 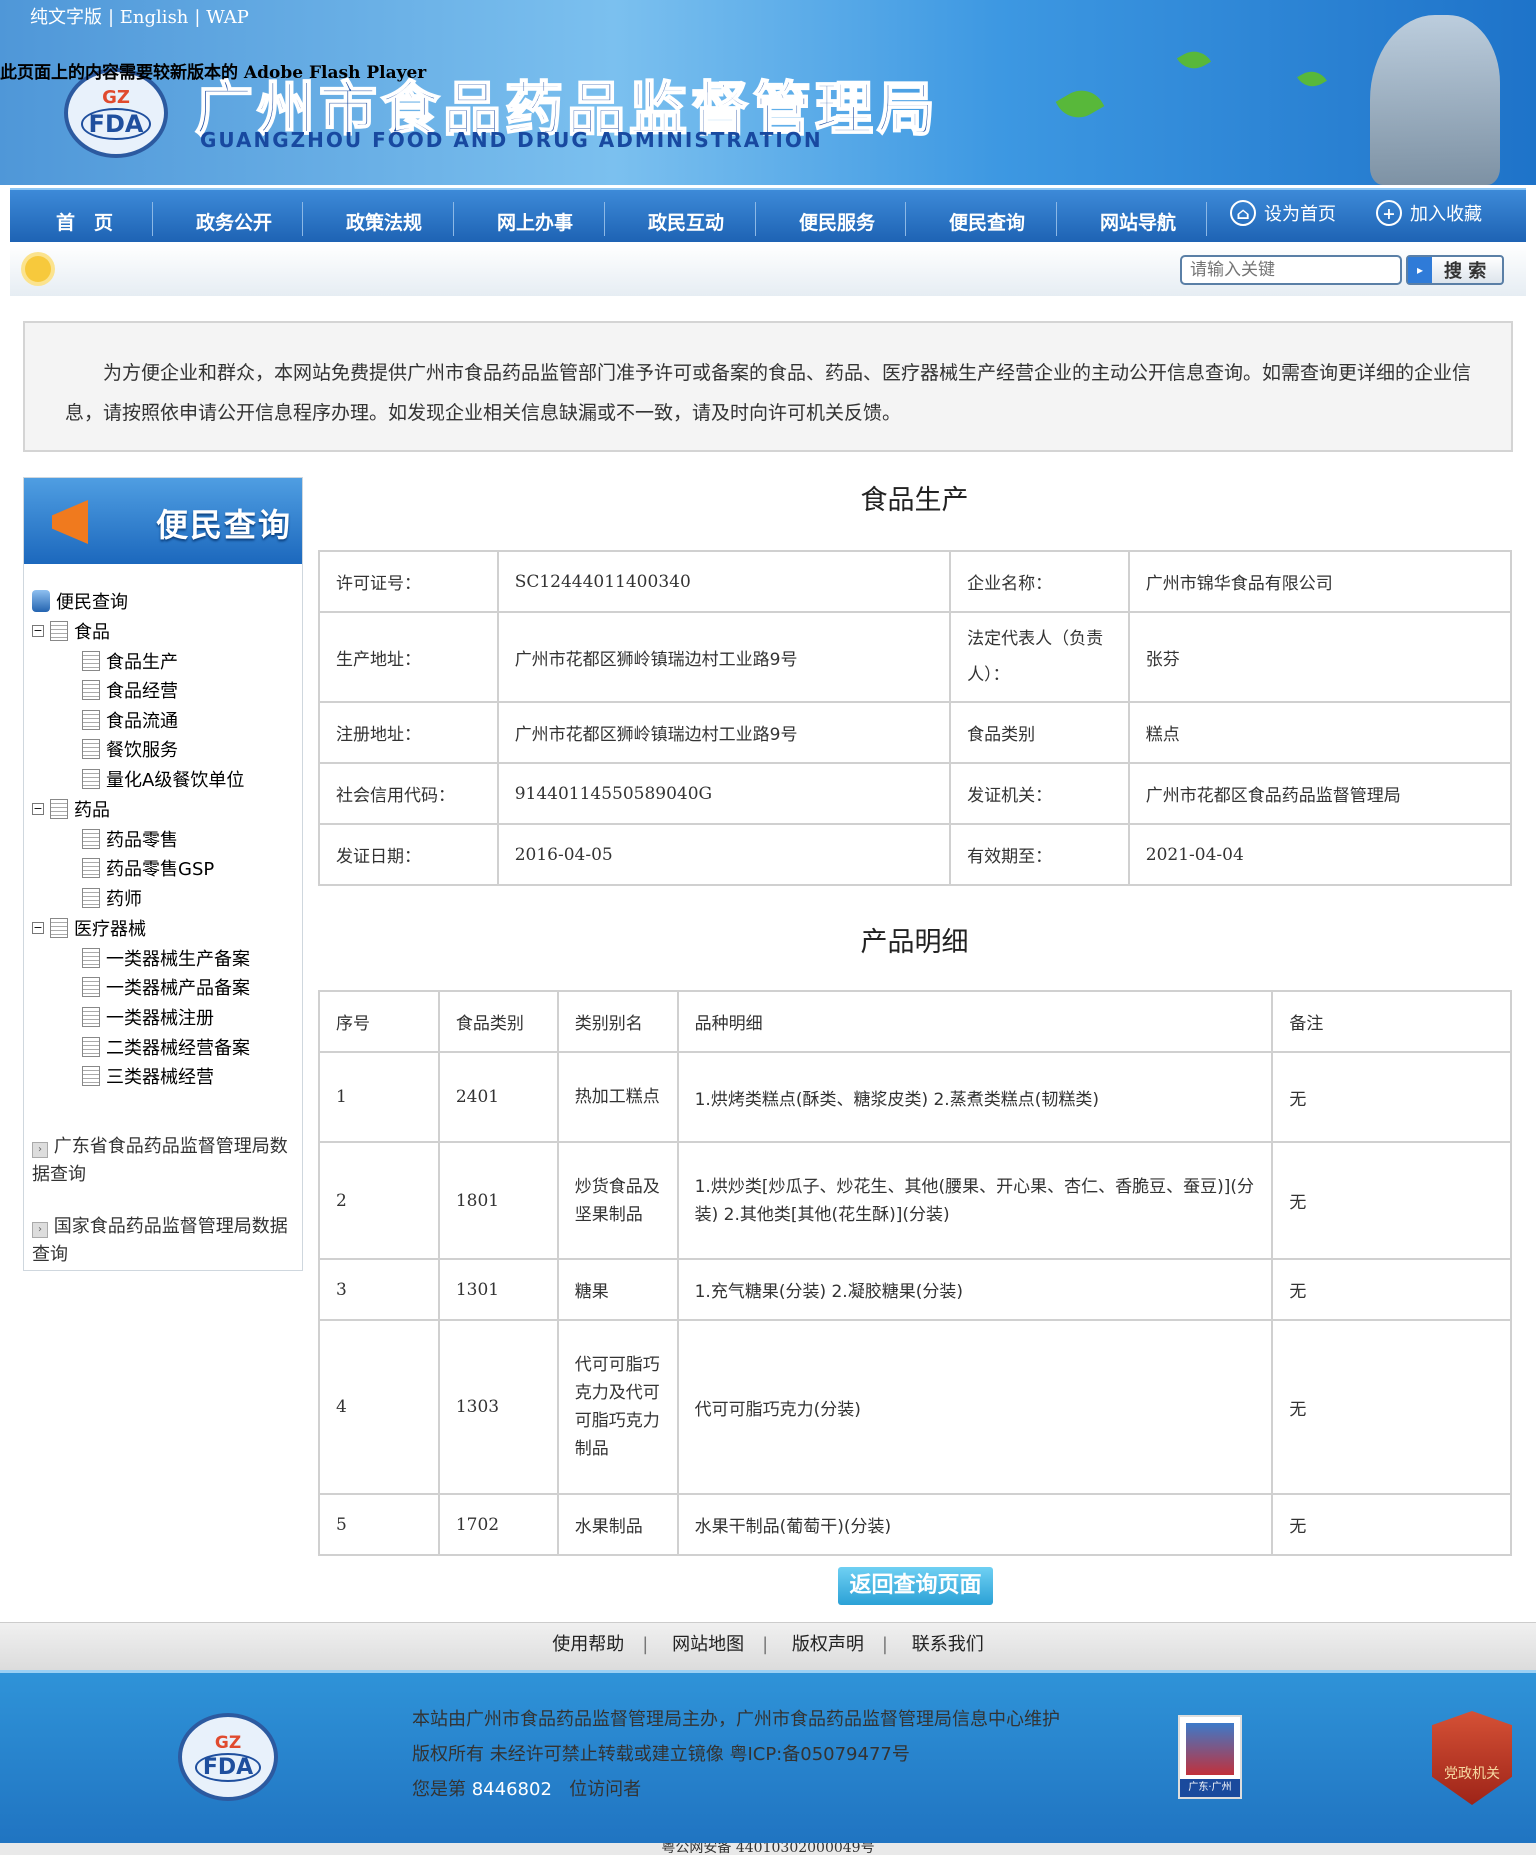 I want to click on guangdong-fda-link-label: 广东省食品药品监督管理局数据查询, so click(x=160, y=1160).